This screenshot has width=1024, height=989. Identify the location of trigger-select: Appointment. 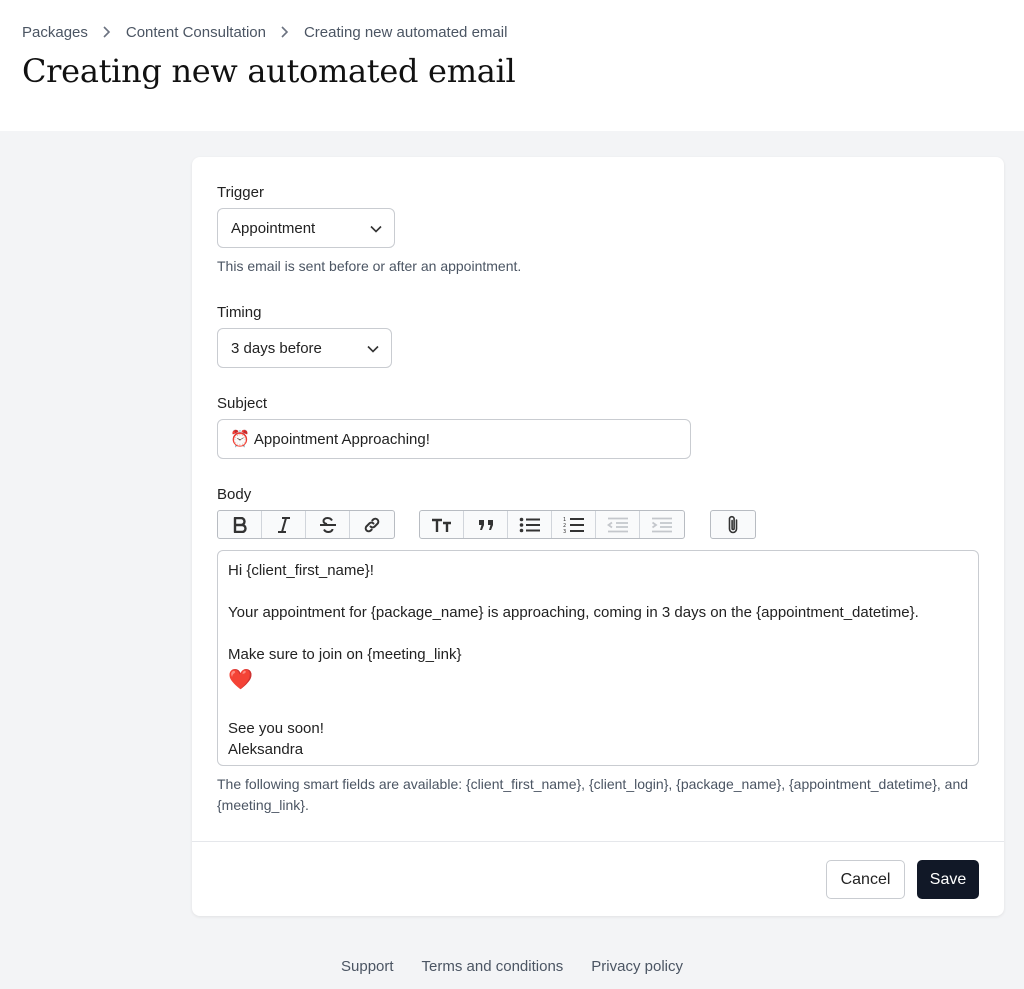
(306, 228).